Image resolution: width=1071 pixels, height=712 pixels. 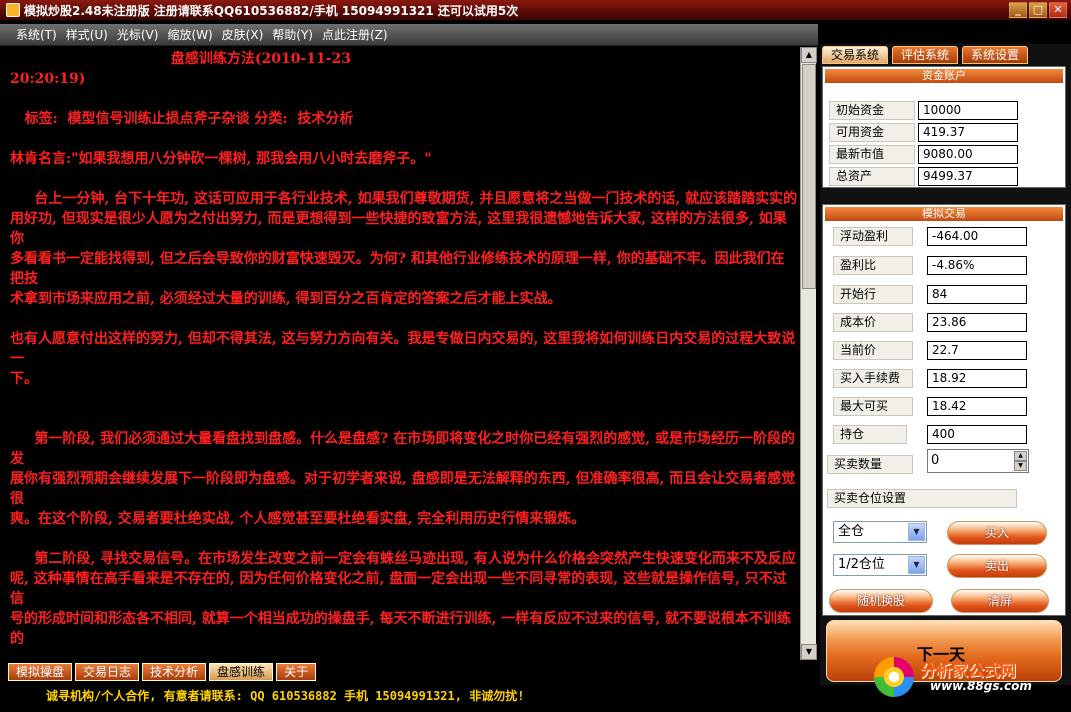 I want to click on quantity-value: 0, so click(x=935, y=460).